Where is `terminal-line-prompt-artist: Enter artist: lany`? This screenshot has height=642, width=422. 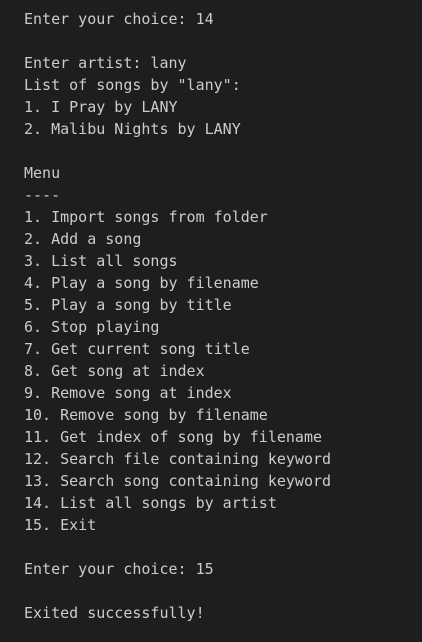 terminal-line-prompt-artist: Enter artist: lany is located at coordinates (105, 63).